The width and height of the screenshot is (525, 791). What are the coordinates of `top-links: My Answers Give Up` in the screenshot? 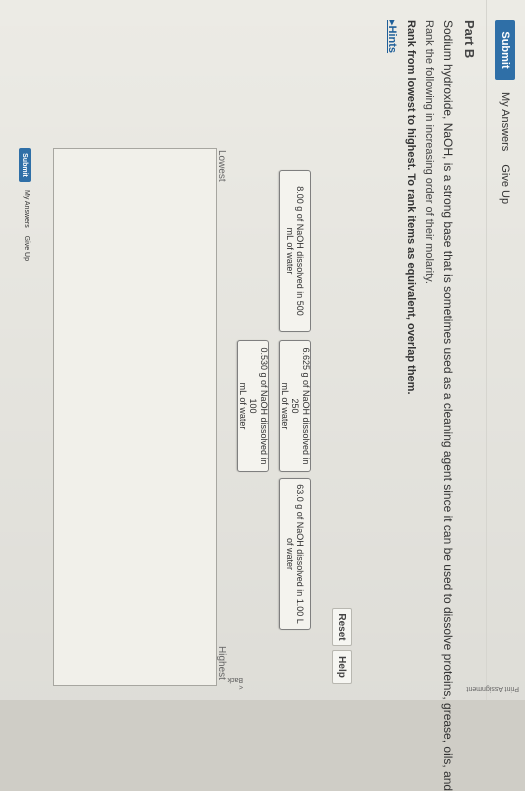 It's located at (505, 153).